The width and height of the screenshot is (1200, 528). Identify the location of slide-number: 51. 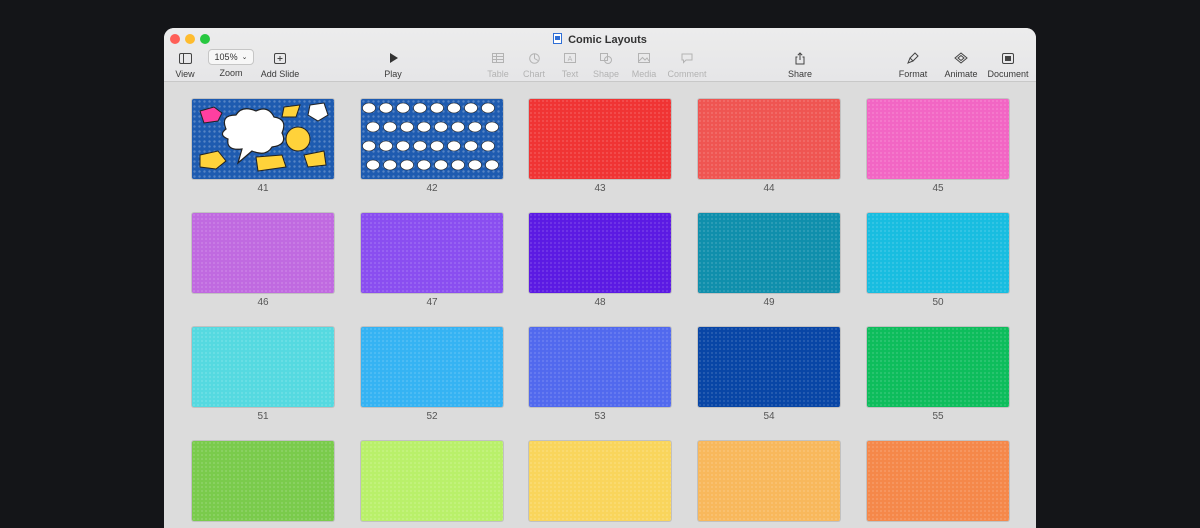
(263, 416).